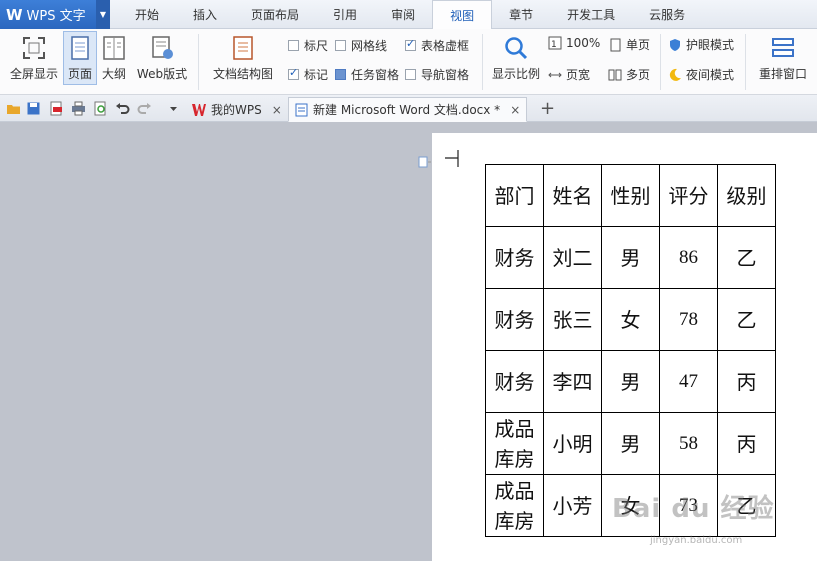 This screenshot has width=817, height=561. I want to click on fullscreen-icon, so click(34, 48).